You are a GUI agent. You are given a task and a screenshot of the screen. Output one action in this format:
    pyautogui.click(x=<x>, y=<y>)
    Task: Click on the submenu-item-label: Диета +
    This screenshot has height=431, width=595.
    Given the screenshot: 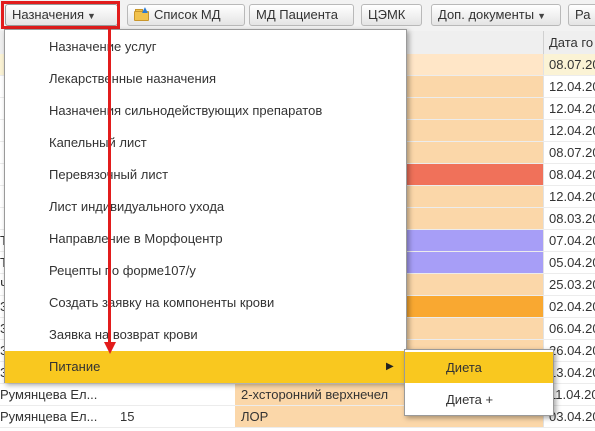 What is the action you would take?
    pyautogui.click(x=470, y=399)
    